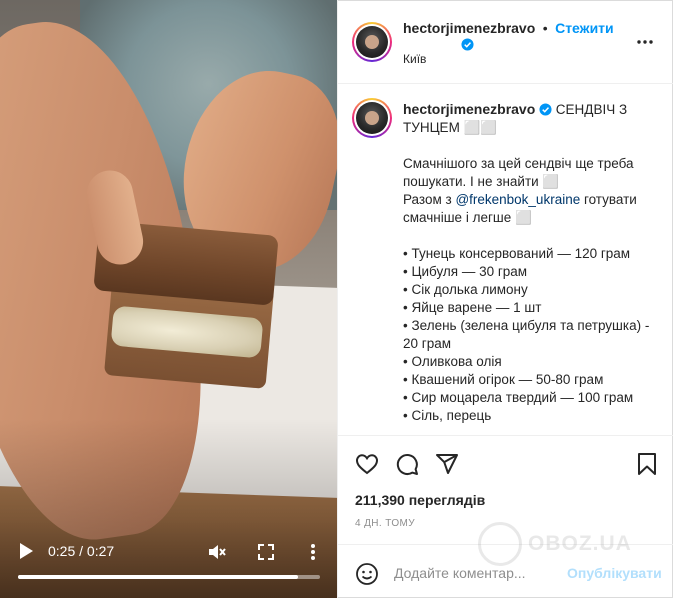 The height and width of the screenshot is (598, 673). Describe the element at coordinates (517, 199) in the screenshot. I see `mention-link: @frekenbok_ukraine` at that location.